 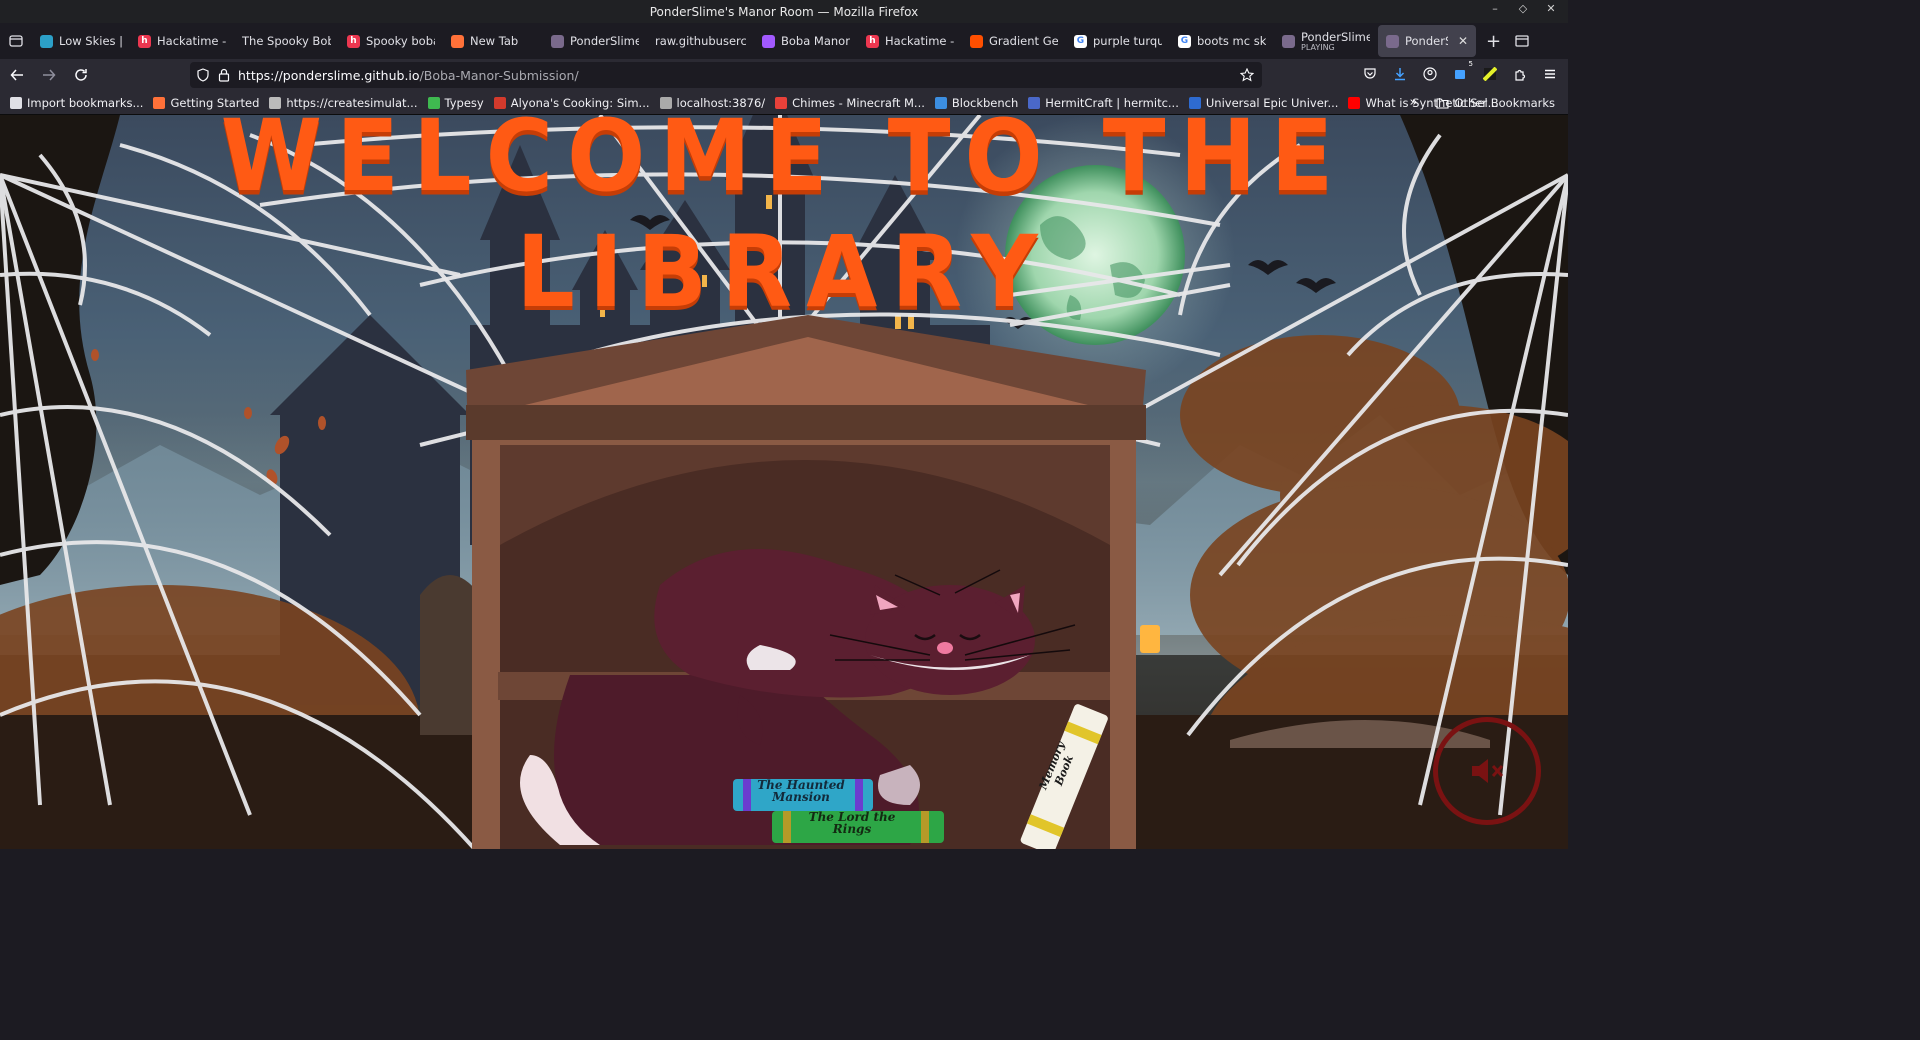 What do you see at coordinates (49, 75) in the screenshot?
I see `forward-button` at bounding box center [49, 75].